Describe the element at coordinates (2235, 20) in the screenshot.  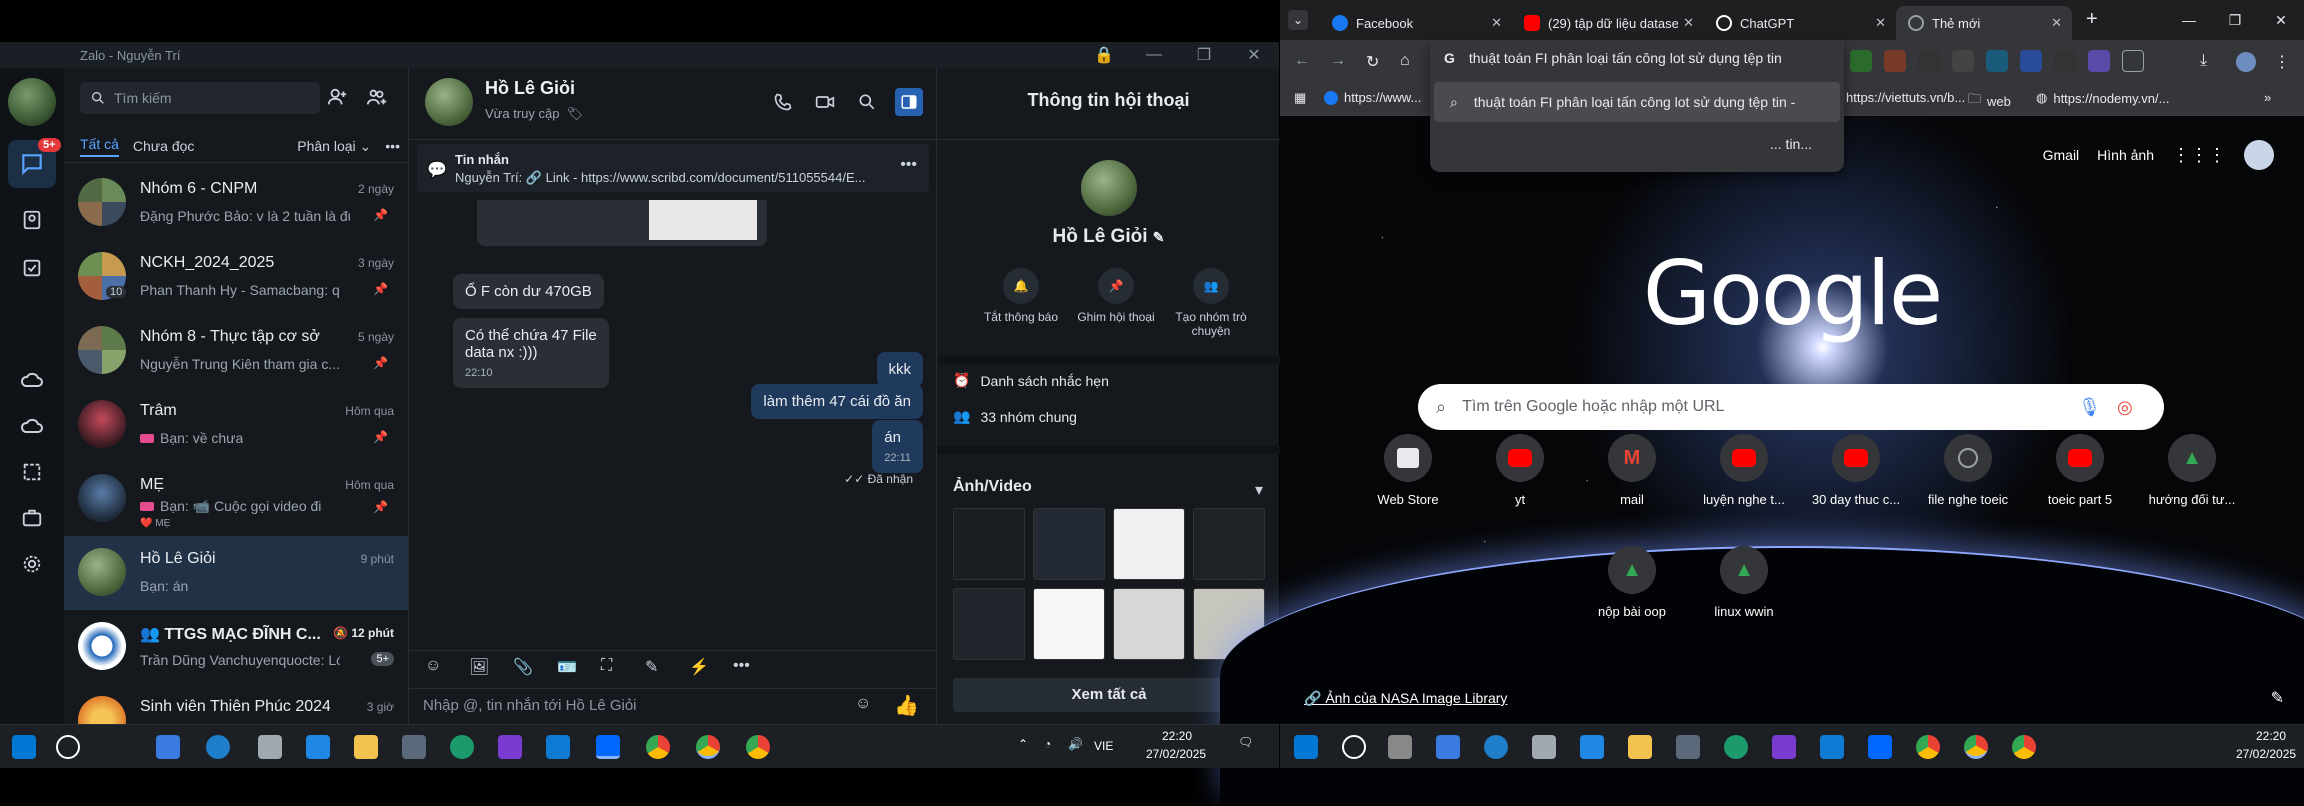
I see `maximize-button: ❐` at that location.